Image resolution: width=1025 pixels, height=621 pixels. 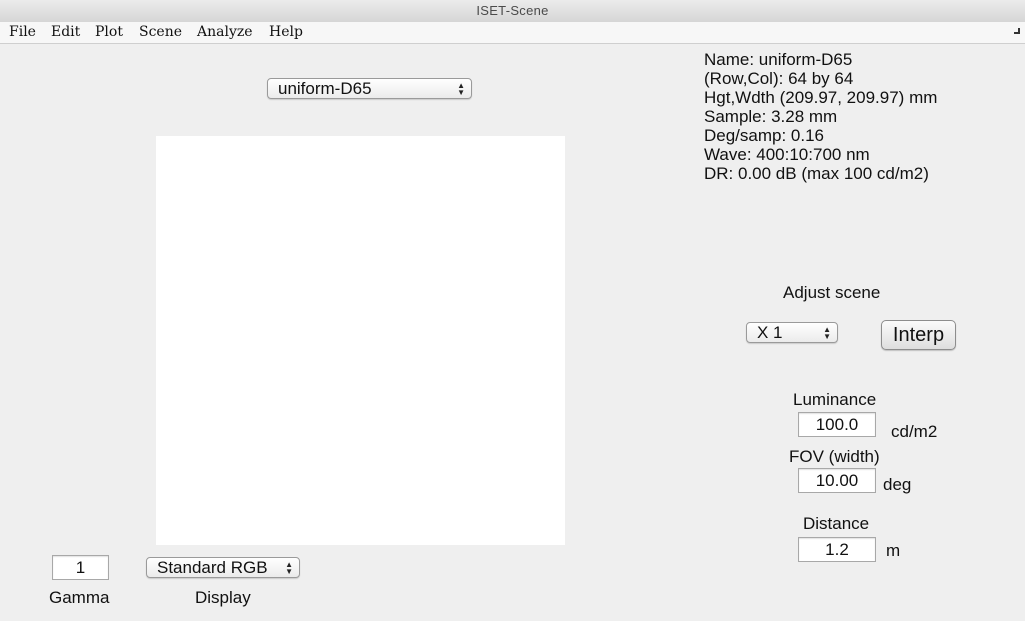 I want to click on distance-unit: m, so click(x=893, y=550).